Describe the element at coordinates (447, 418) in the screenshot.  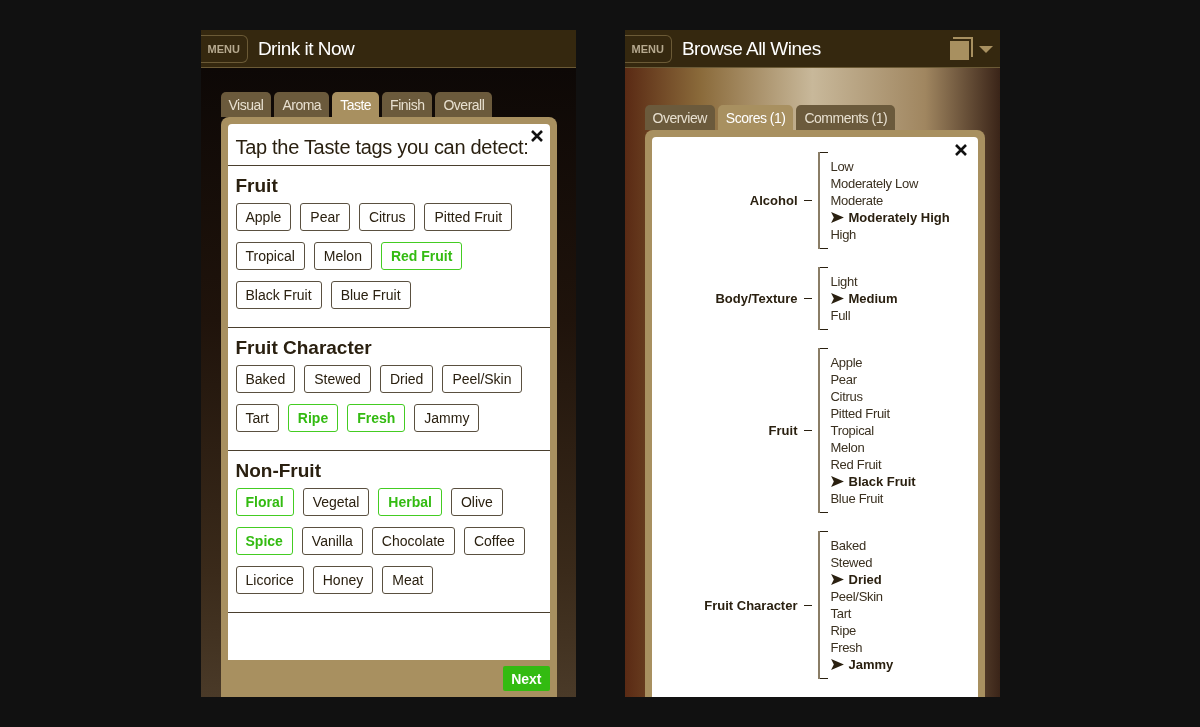
I see `tag-button: Jammy` at that location.